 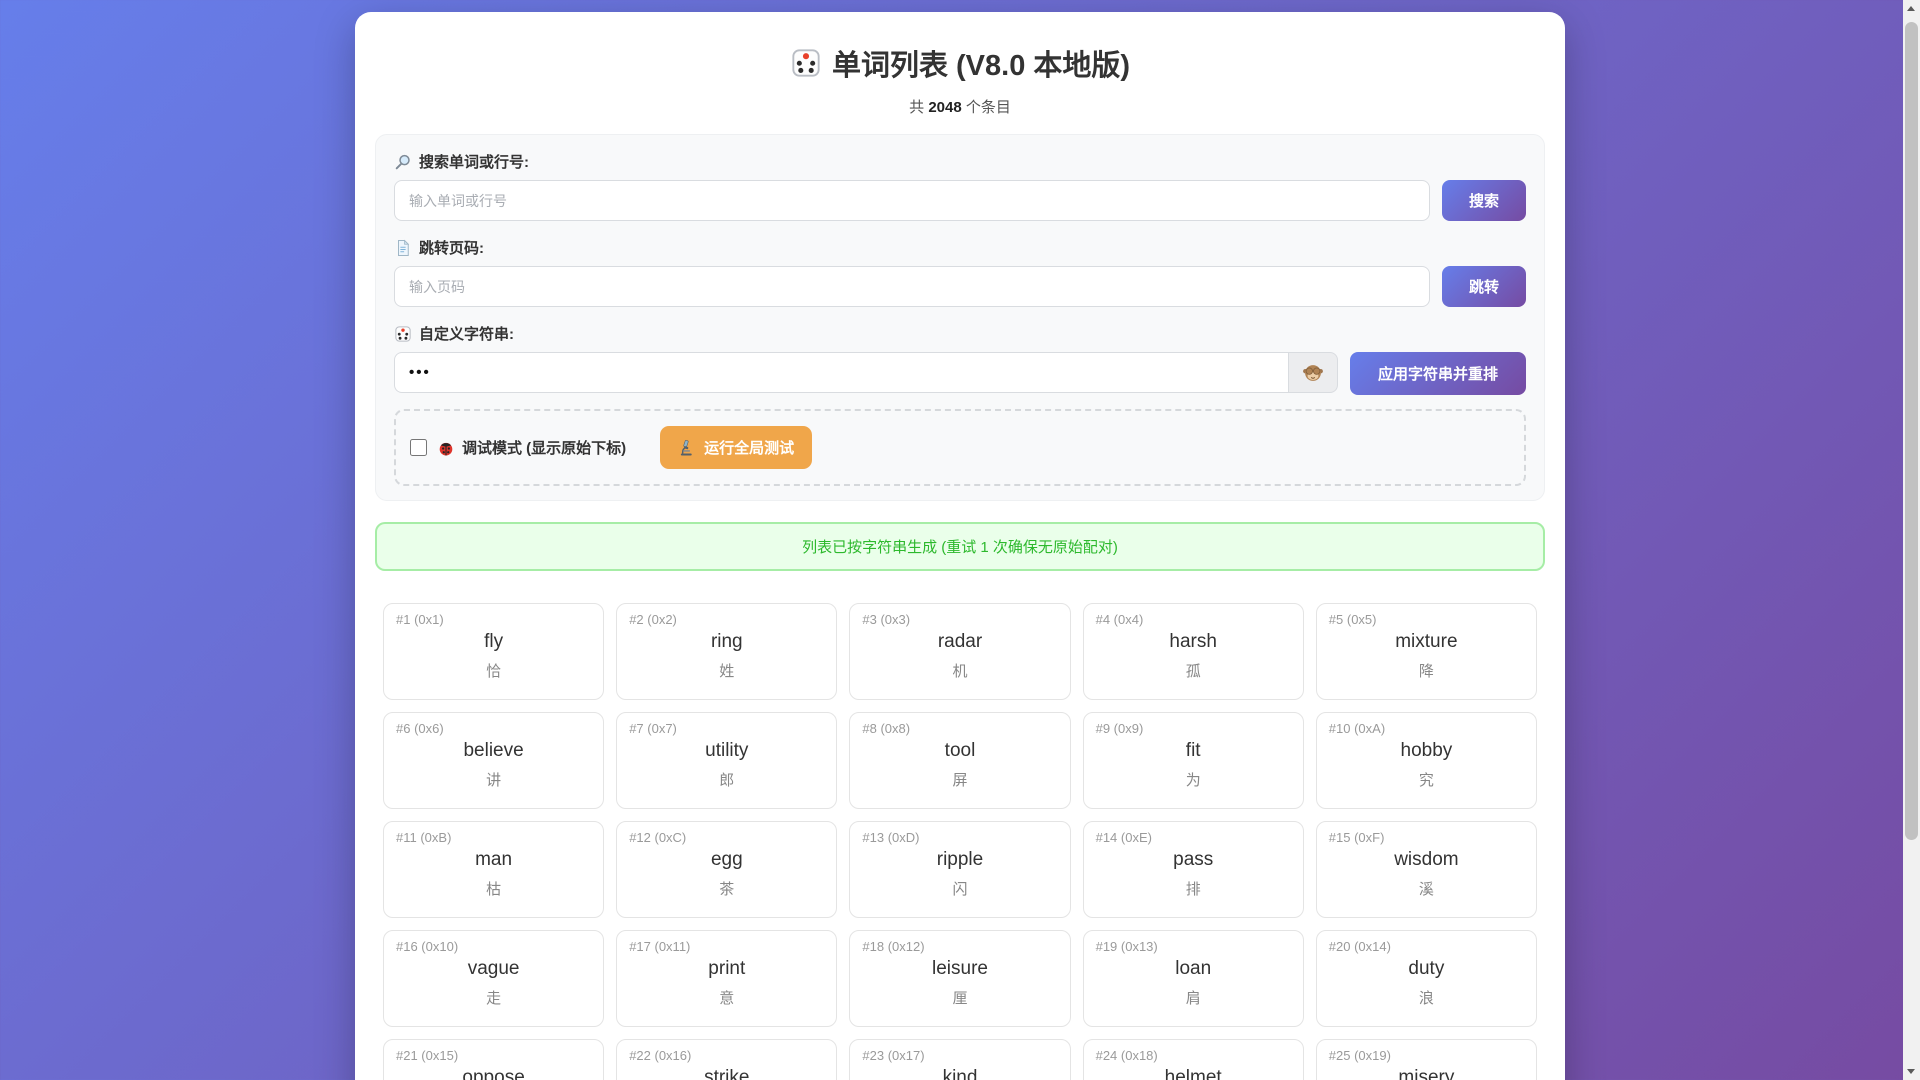 I want to click on word-card-chinese: 茶, so click(x=727, y=889).